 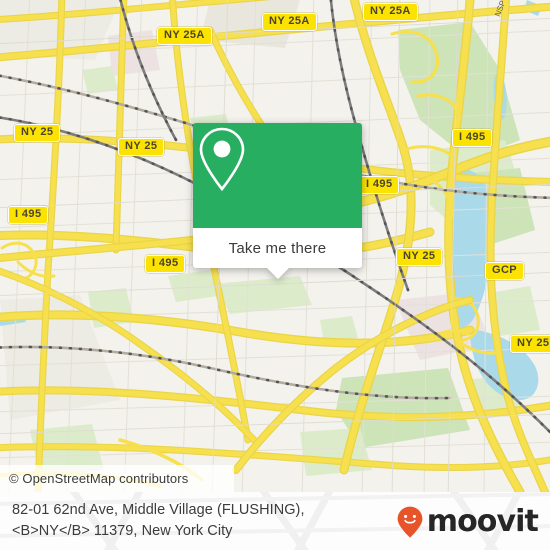 I want to click on map-pin-icon, so click(x=222, y=159).